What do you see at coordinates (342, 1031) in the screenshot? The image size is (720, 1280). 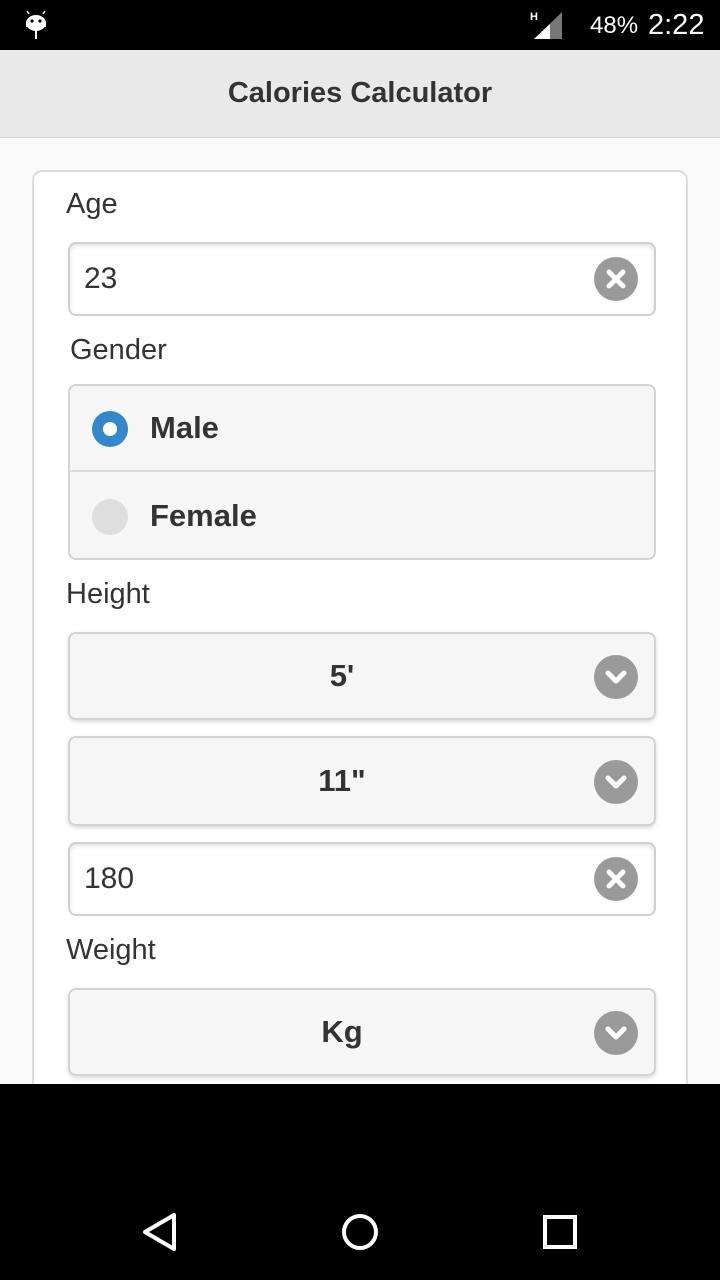 I see `weight-unit-value: Kg` at bounding box center [342, 1031].